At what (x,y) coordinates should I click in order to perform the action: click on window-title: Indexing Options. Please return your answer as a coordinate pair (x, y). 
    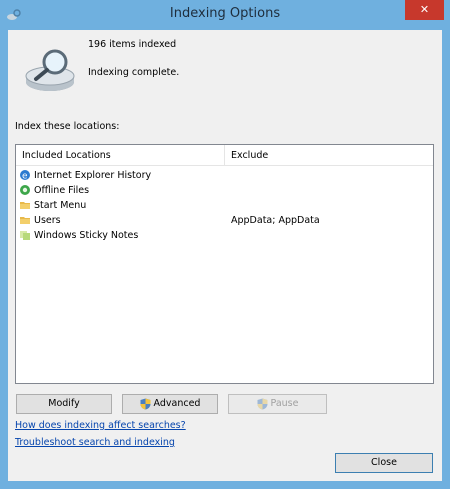
    Looking at the image, I should click on (225, 13).